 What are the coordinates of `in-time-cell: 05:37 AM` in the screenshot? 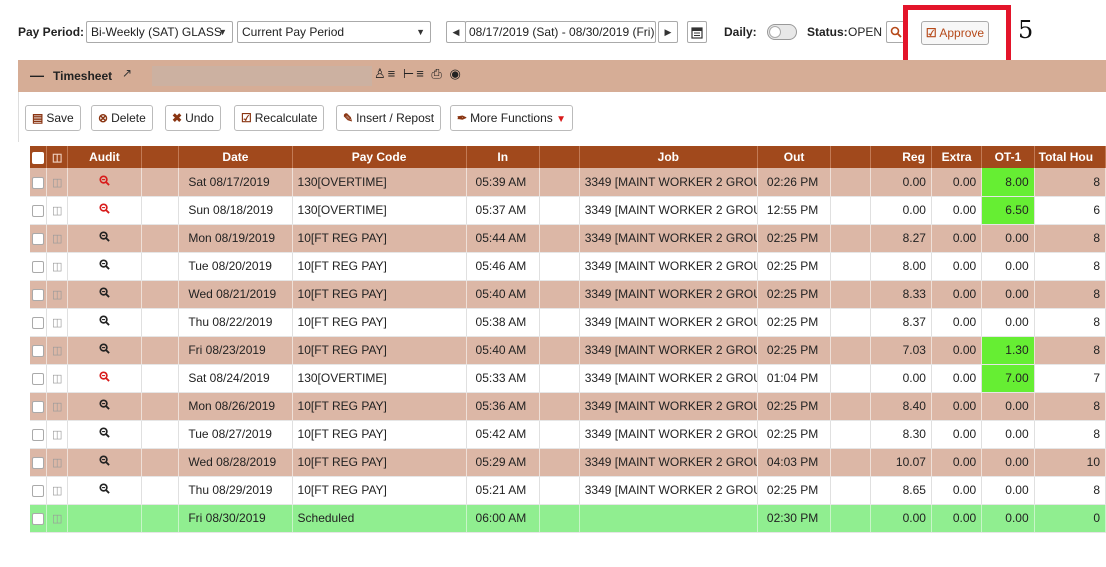 It's located at (503, 210).